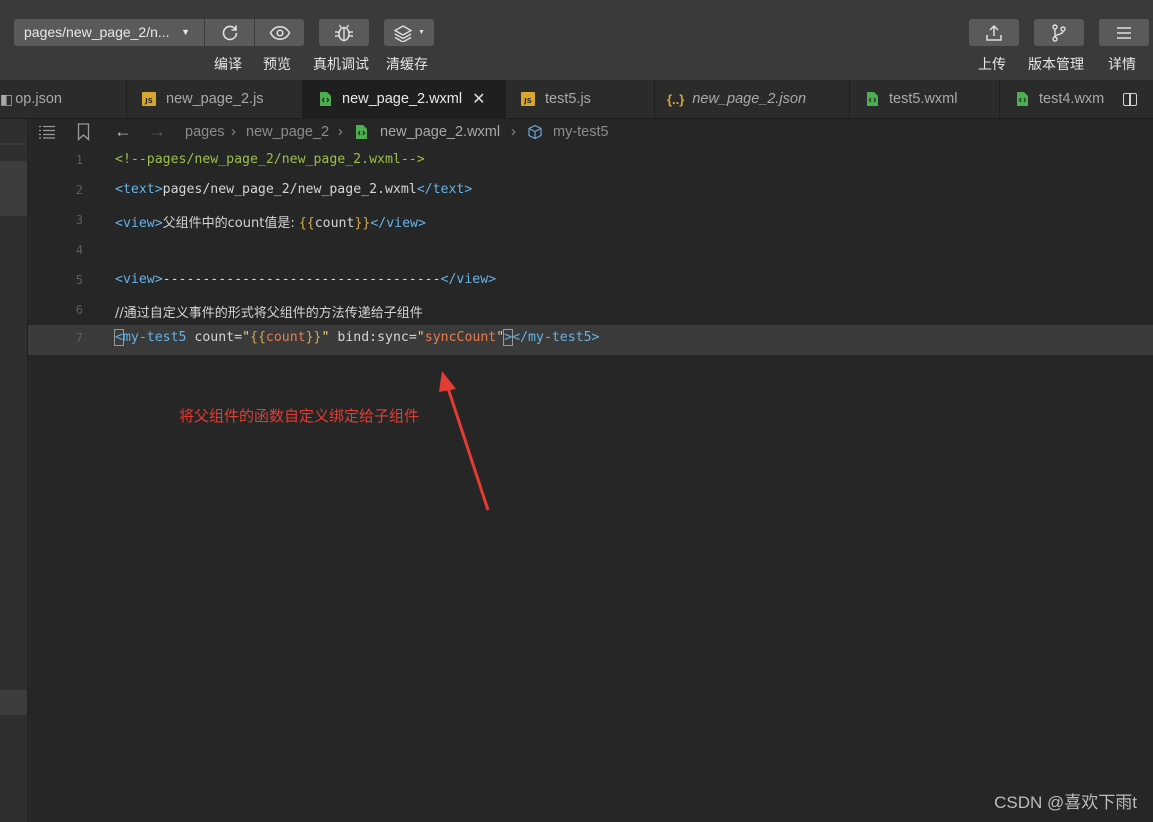 This screenshot has width=1153, height=822. Describe the element at coordinates (676, 99) in the screenshot. I see `json-file-icon: {..}` at that location.